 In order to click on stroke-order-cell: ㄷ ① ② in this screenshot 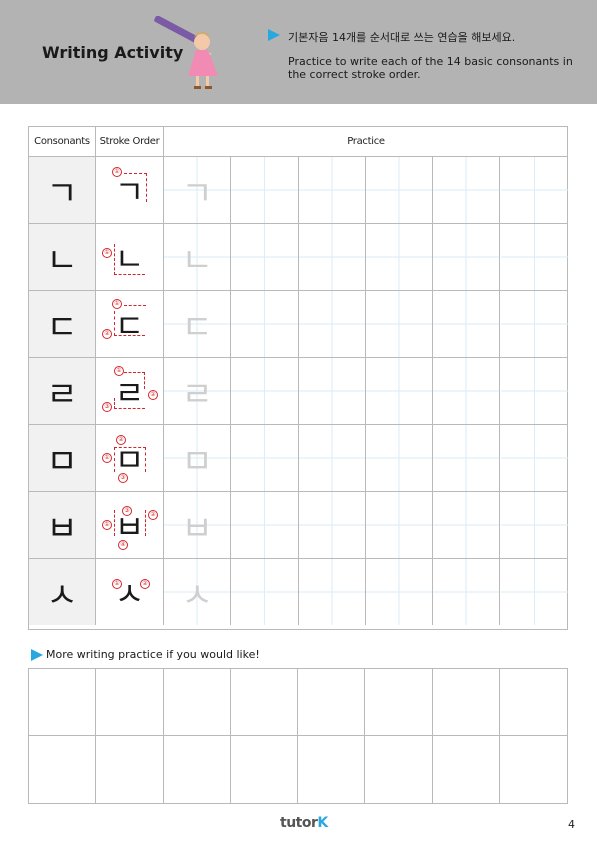, I will do `click(130, 324)`.